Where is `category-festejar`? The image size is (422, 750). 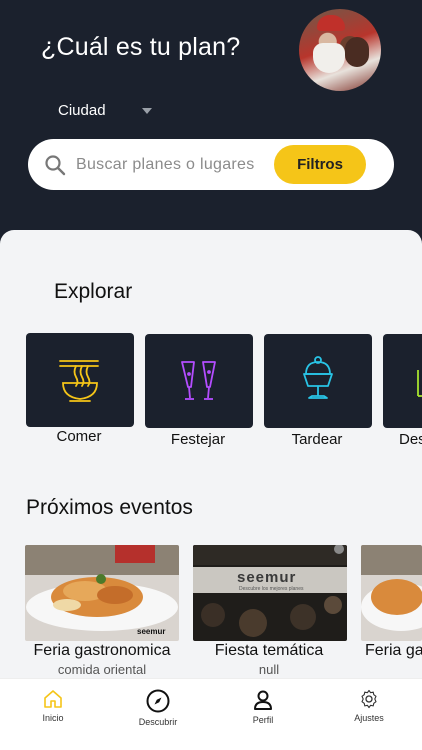
category-festejar is located at coordinates (199, 381).